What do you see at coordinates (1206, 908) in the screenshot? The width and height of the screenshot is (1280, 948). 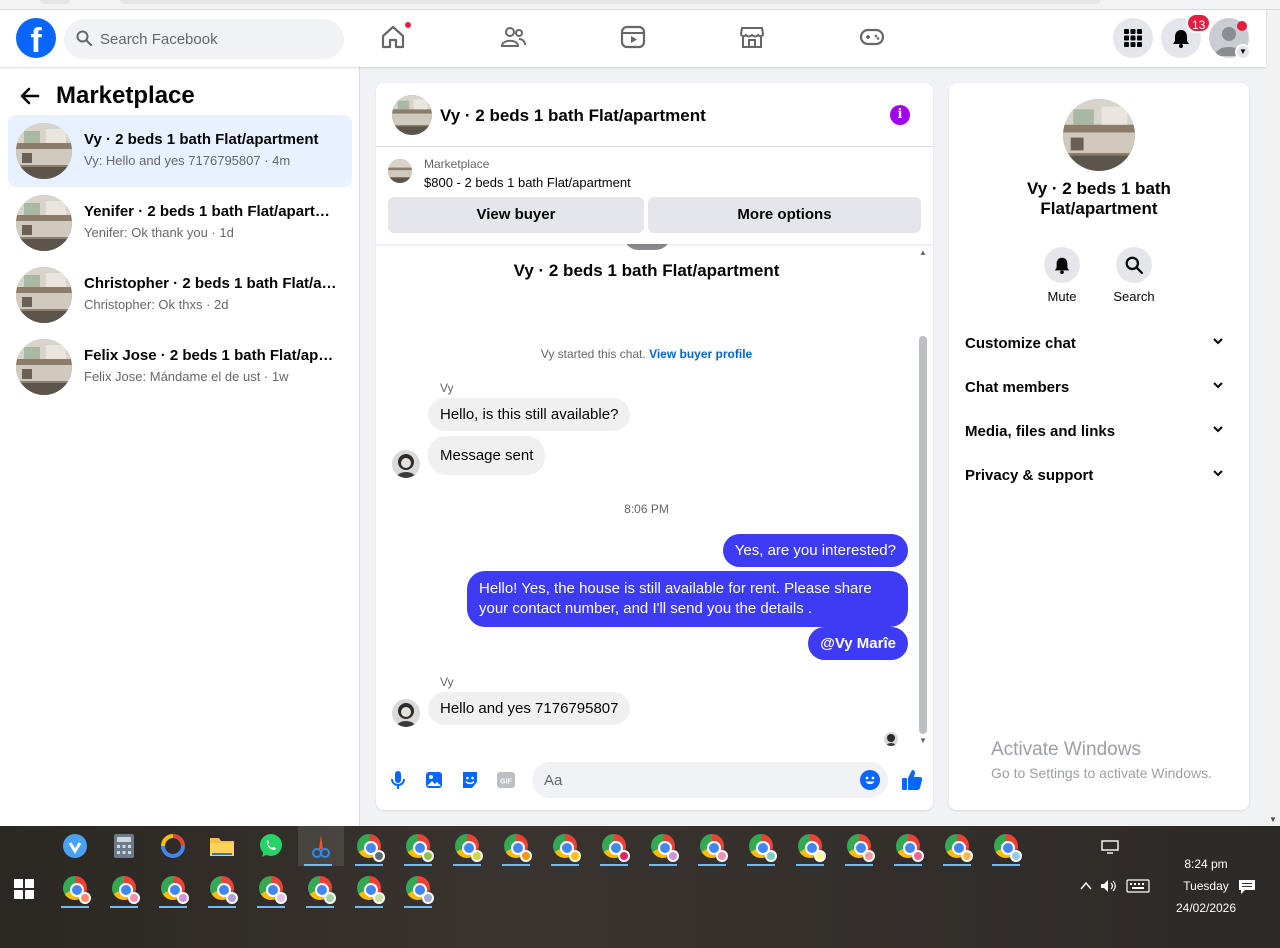 I see `clock-date: 24/02/2026` at bounding box center [1206, 908].